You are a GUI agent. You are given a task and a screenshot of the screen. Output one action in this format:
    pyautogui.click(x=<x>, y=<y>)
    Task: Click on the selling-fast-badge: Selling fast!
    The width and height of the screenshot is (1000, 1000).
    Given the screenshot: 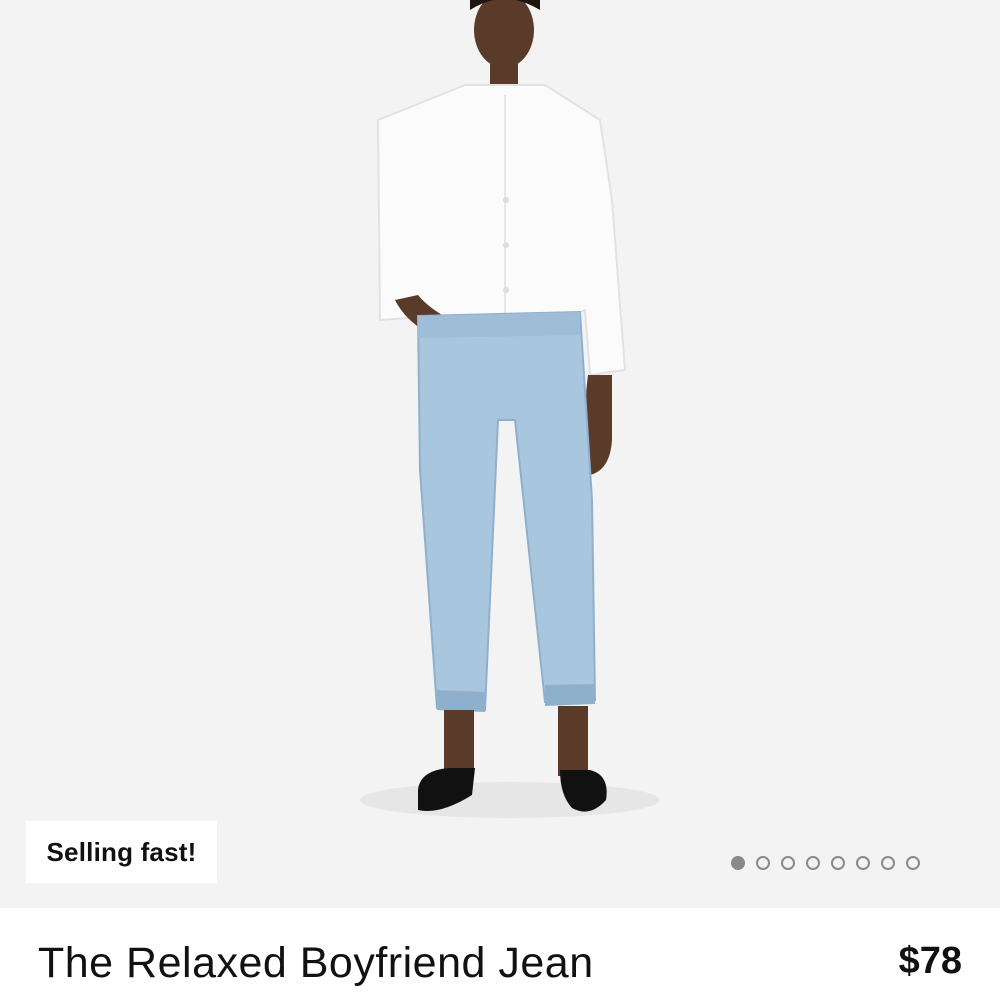 What is the action you would take?
    pyautogui.click(x=121, y=852)
    